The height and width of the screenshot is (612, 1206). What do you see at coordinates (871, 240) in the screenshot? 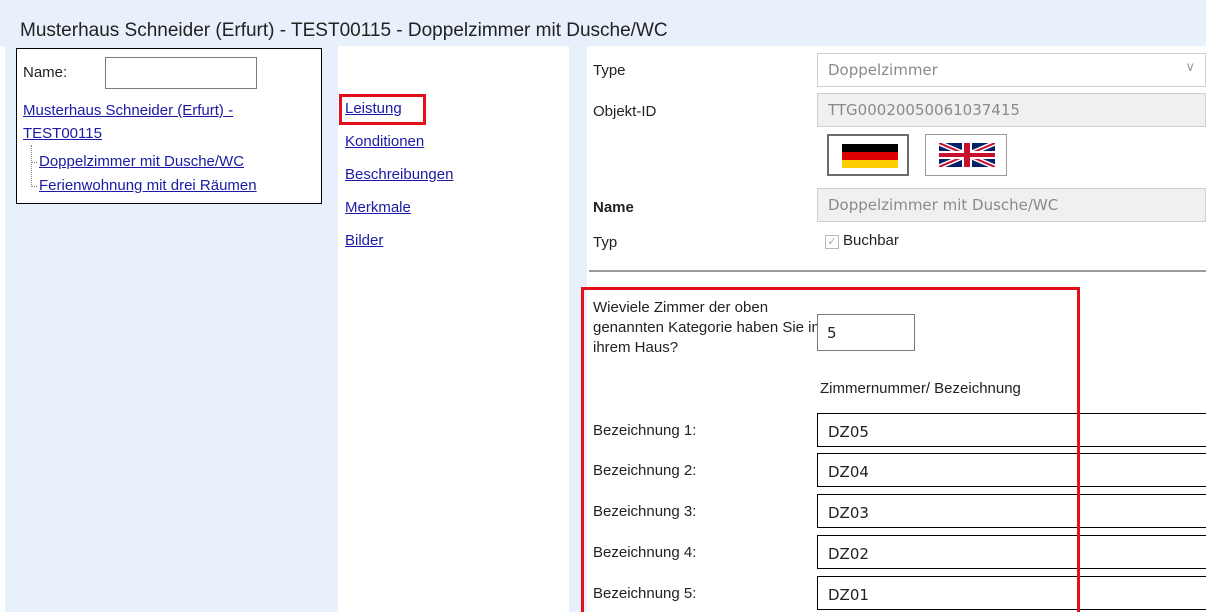
I see `buchbar-label: Buchbar` at bounding box center [871, 240].